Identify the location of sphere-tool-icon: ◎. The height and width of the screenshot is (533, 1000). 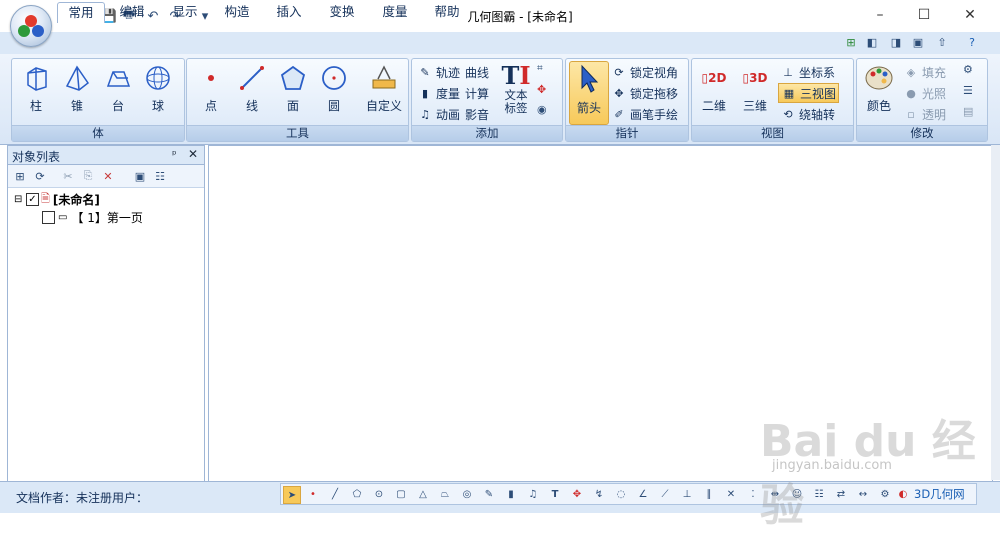
(467, 494).